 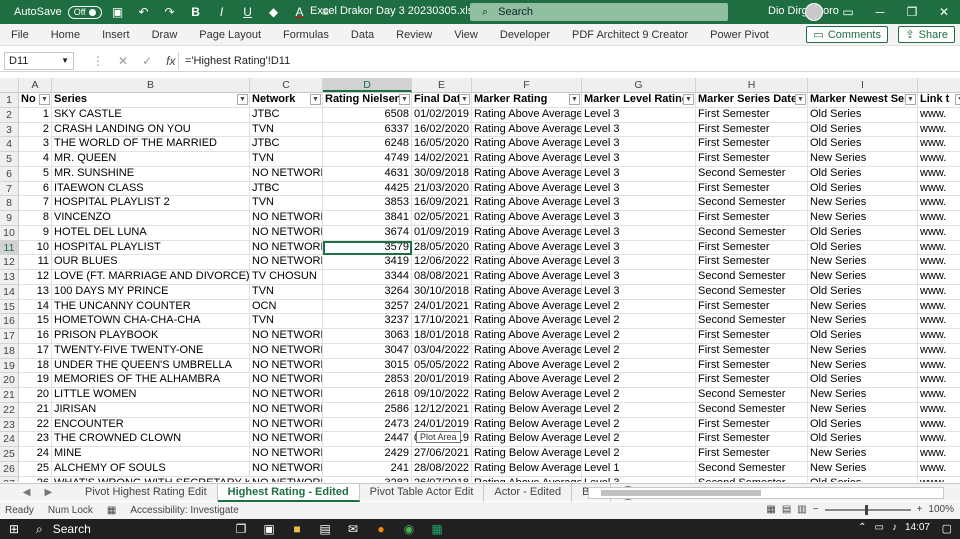 I want to click on table-cell: 5, so click(x=35, y=174).